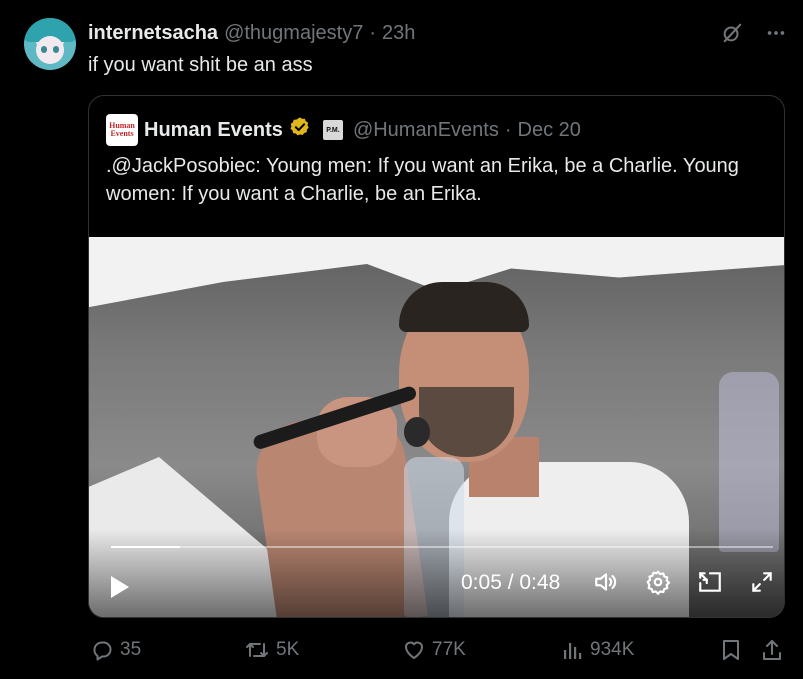 This screenshot has width=803, height=679. I want to click on display-name: internetsacha, so click(153, 33).